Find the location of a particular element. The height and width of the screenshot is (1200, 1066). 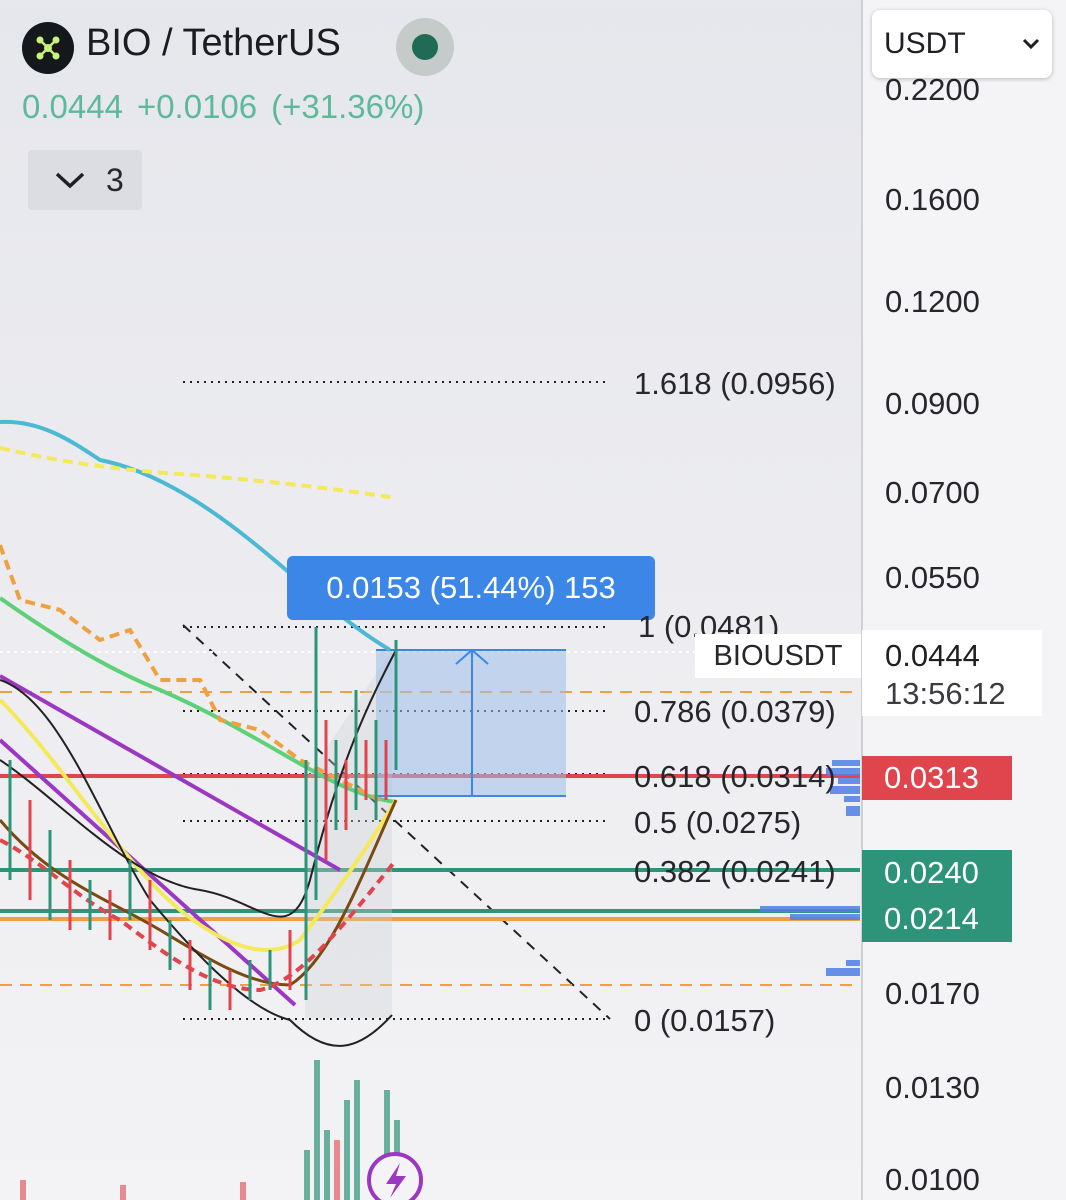

currency-select: USDT is located at coordinates (962, 44).